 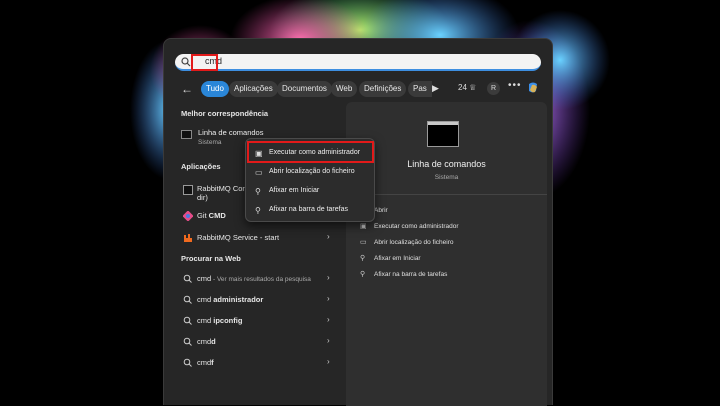 What do you see at coordinates (188, 190) in the screenshot?
I see `terminal-icon` at bounding box center [188, 190].